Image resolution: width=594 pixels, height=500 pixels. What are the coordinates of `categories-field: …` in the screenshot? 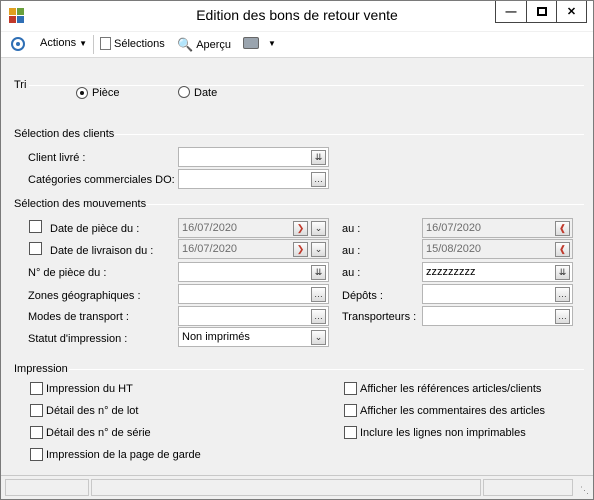 It's located at (253, 179).